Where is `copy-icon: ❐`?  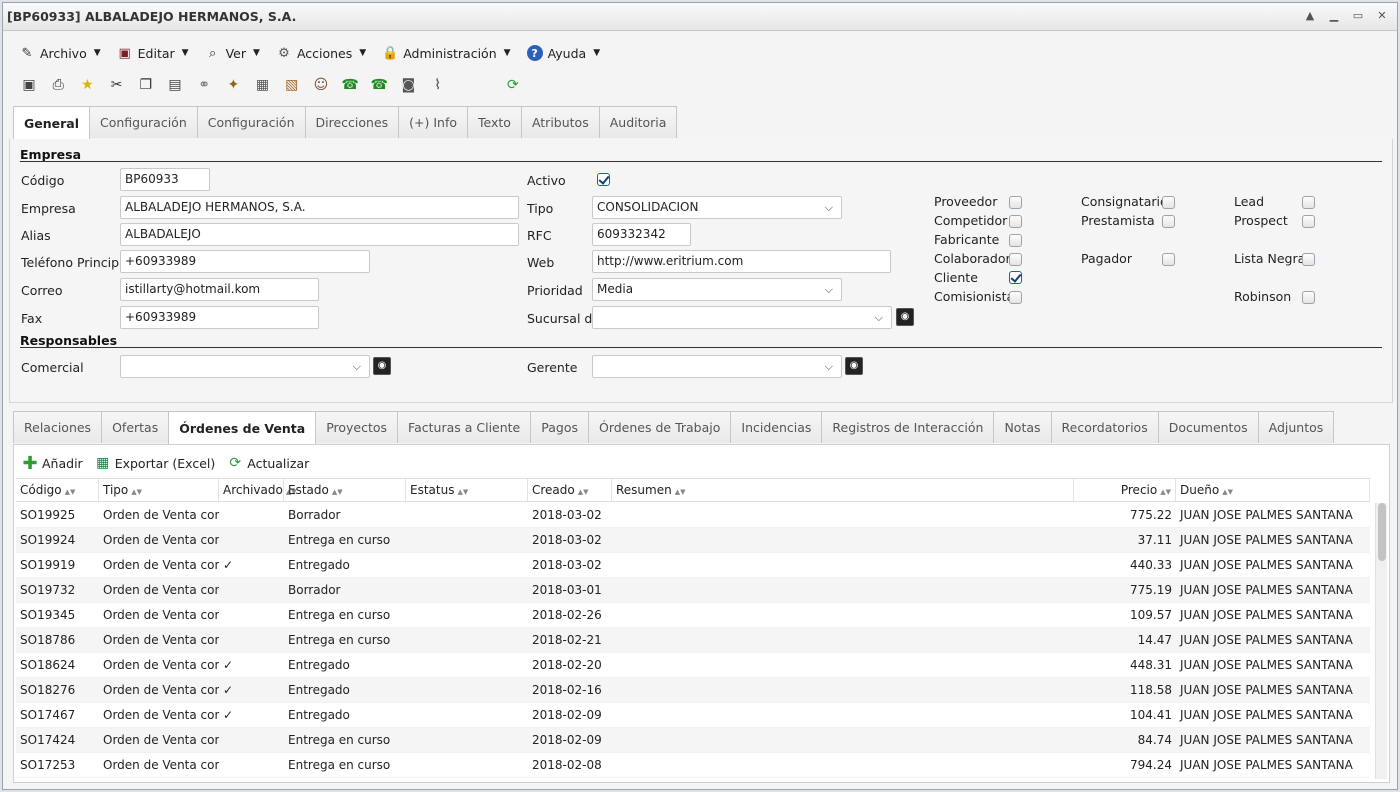
copy-icon: ❐ is located at coordinates (146, 85).